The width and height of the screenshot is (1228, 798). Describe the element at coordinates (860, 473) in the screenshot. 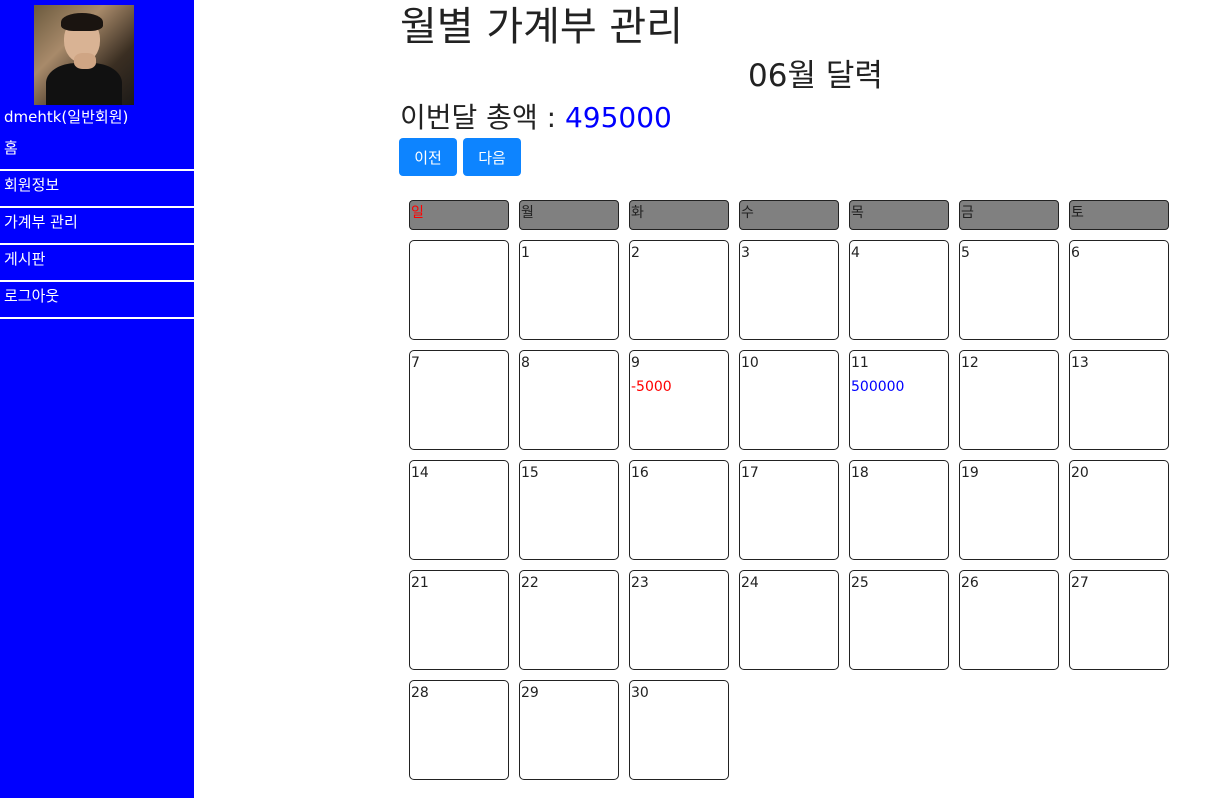

I see `day-number: 18` at that location.